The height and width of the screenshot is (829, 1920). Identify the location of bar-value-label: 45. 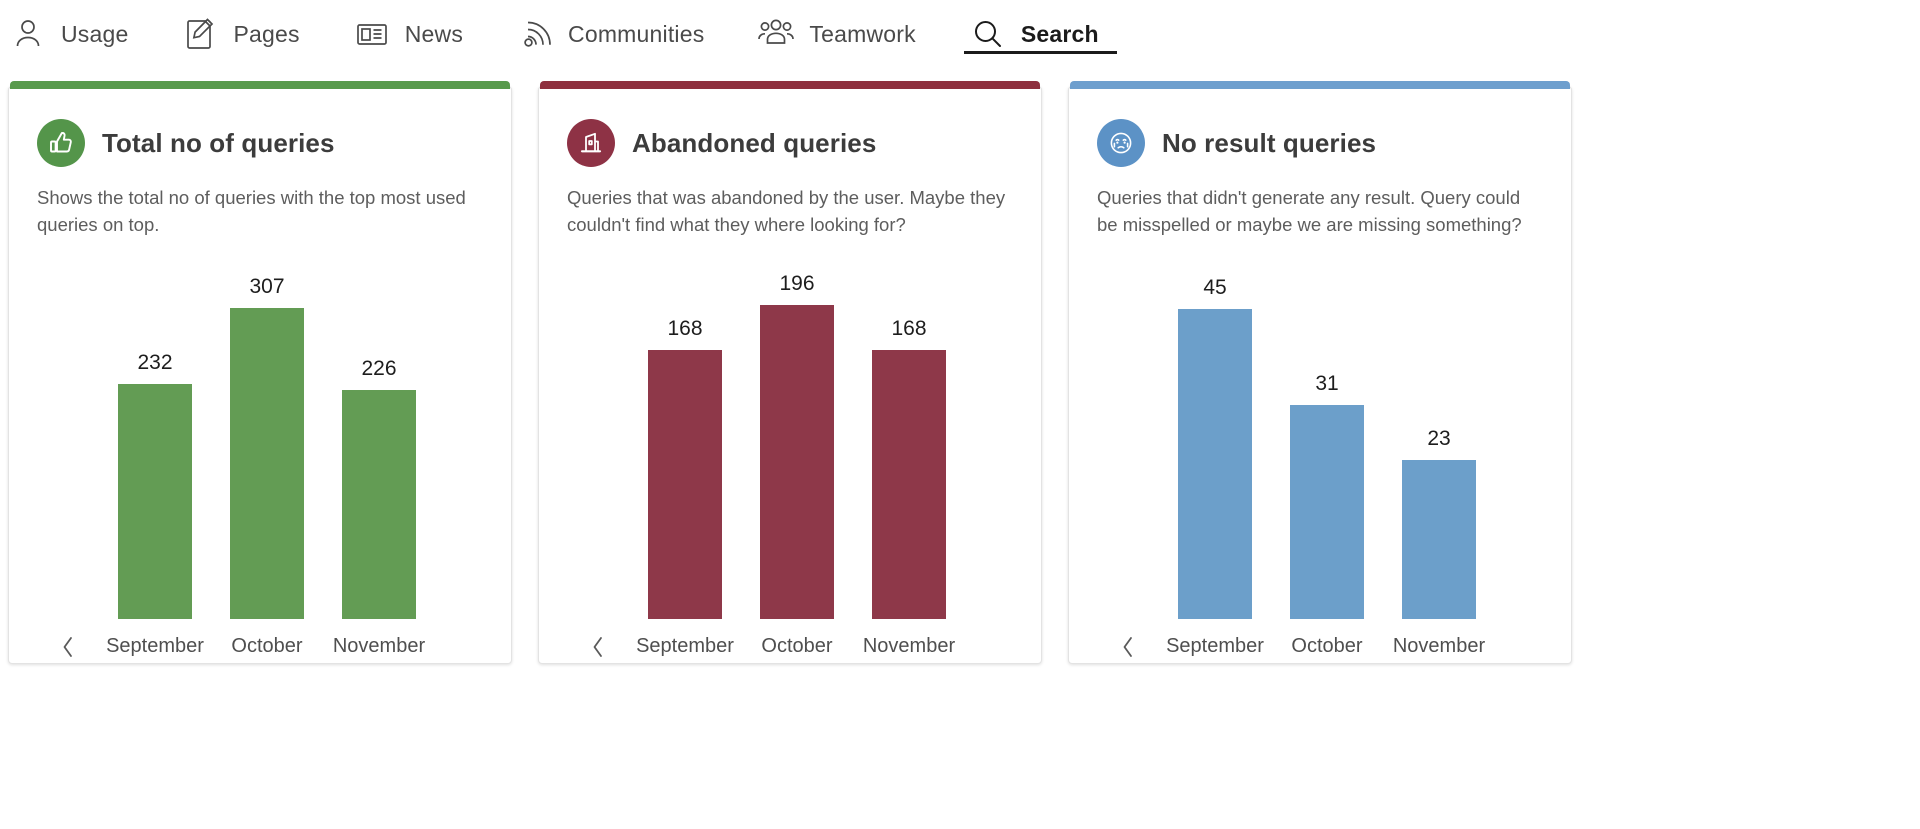
(1215, 288).